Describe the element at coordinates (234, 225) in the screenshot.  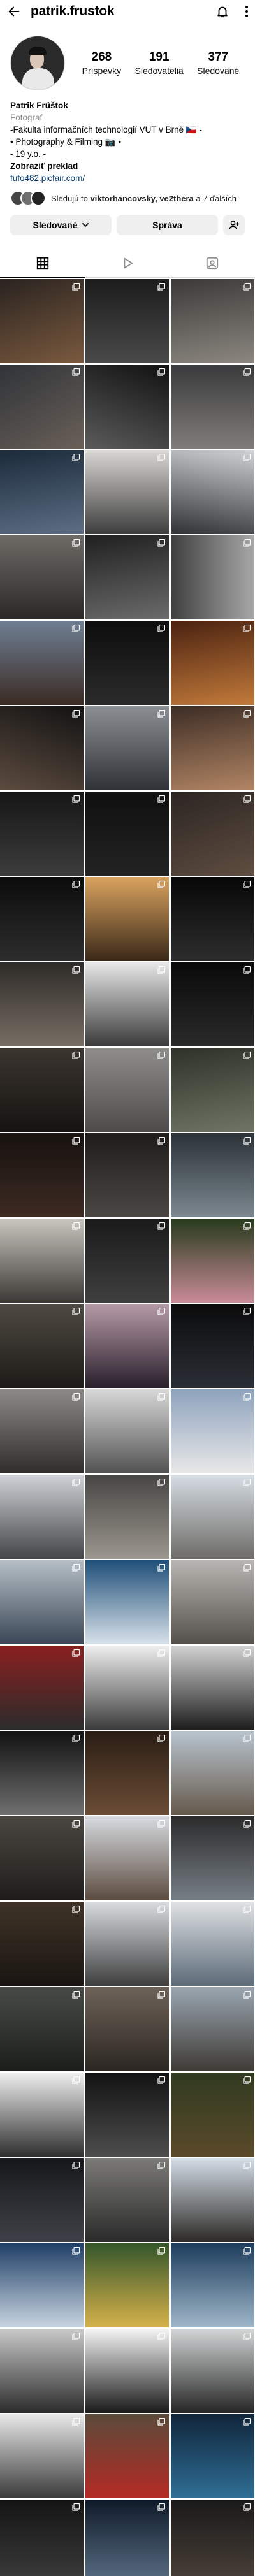
I see `suggested-users-button` at that location.